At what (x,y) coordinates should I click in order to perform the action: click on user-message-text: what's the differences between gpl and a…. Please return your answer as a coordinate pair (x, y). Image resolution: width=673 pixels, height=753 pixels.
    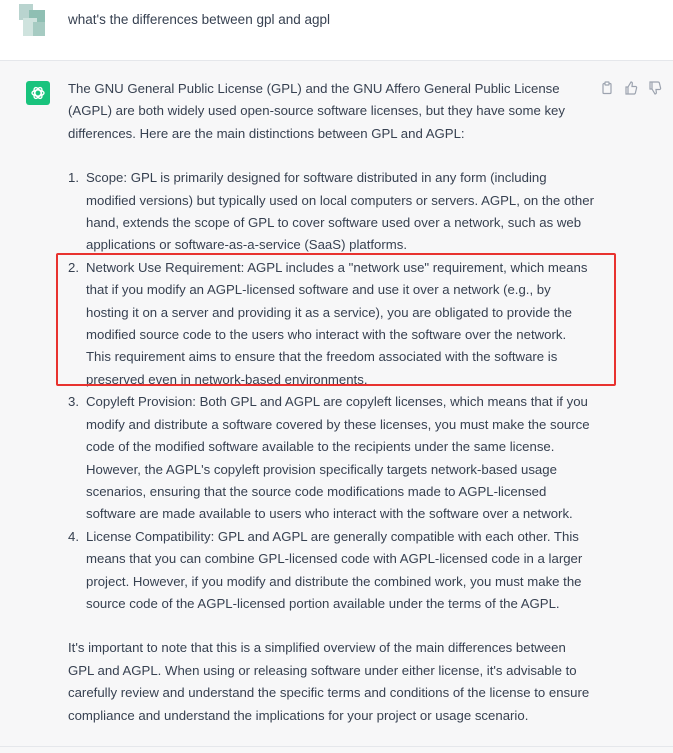
    Looking at the image, I should click on (199, 19).